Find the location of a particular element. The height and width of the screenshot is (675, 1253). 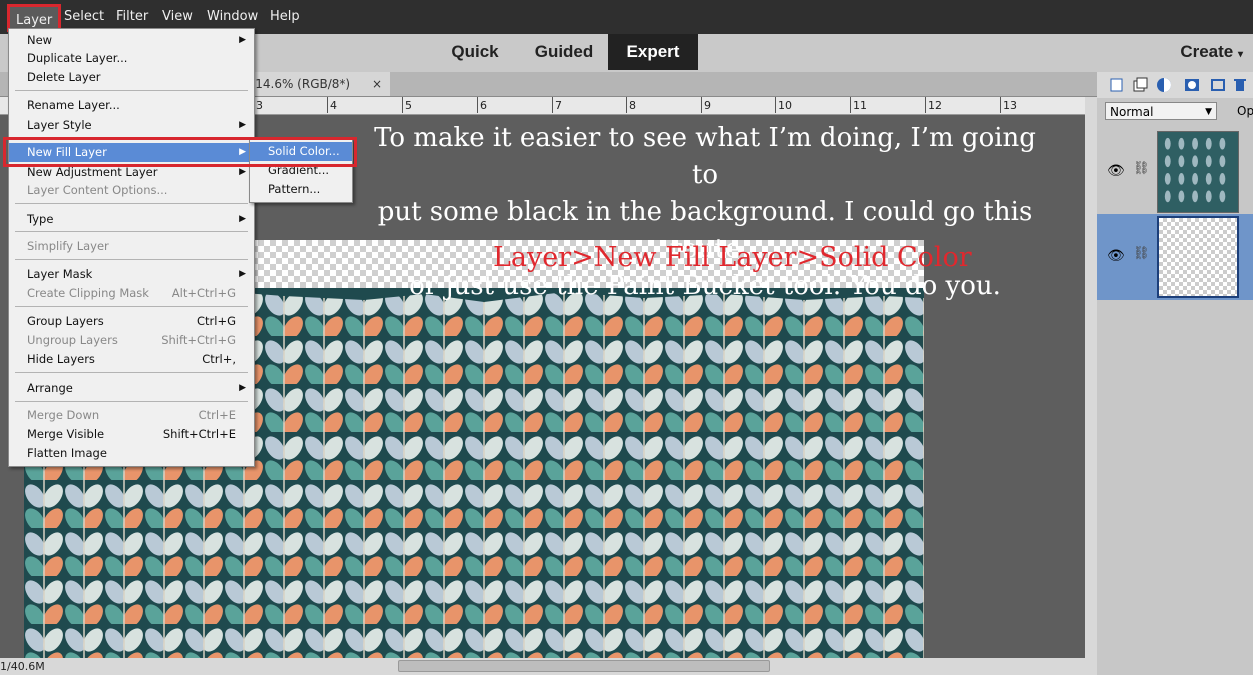

menu-item-label: Flatten Image is located at coordinates (67, 453).